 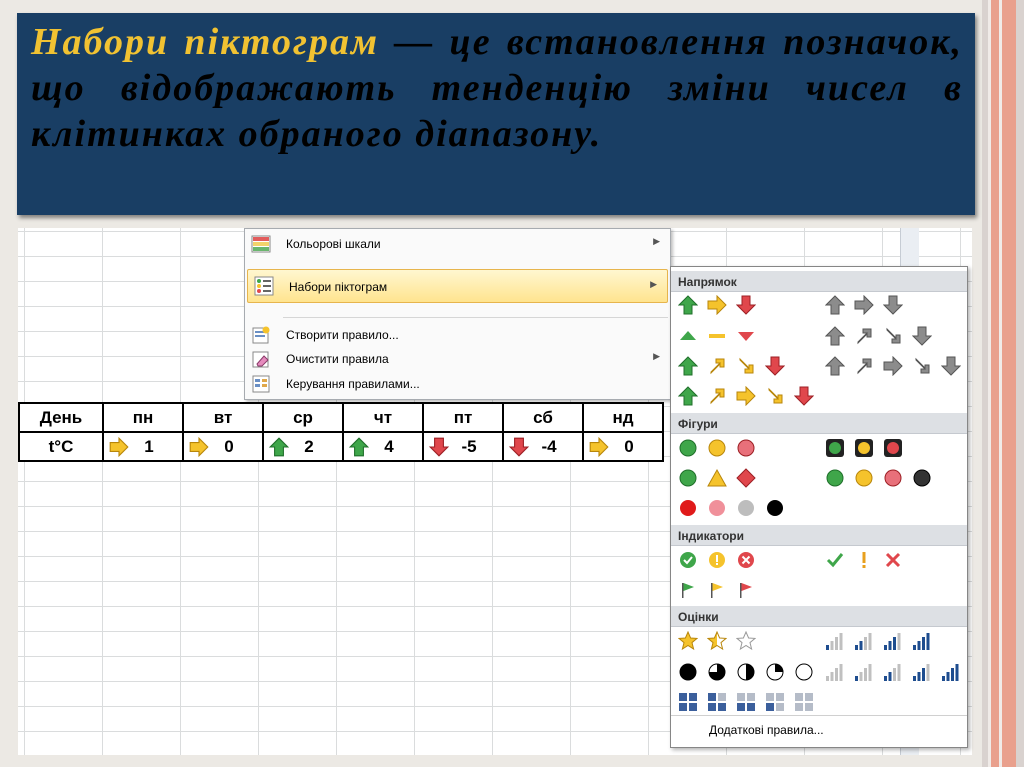 What do you see at coordinates (883, 336) in the screenshot?
I see `icon-set-4-arrows-gray` at bounding box center [883, 336].